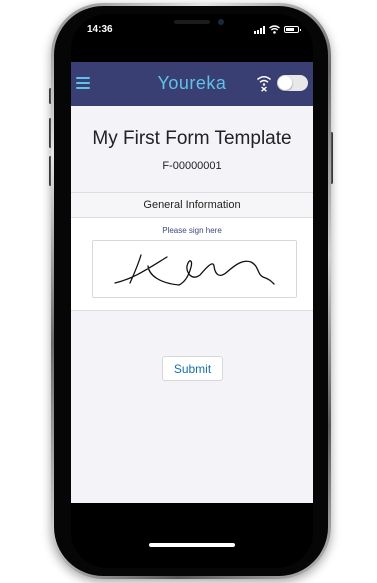 The width and height of the screenshot is (377, 583). I want to click on submit-button: Submit, so click(192, 368).